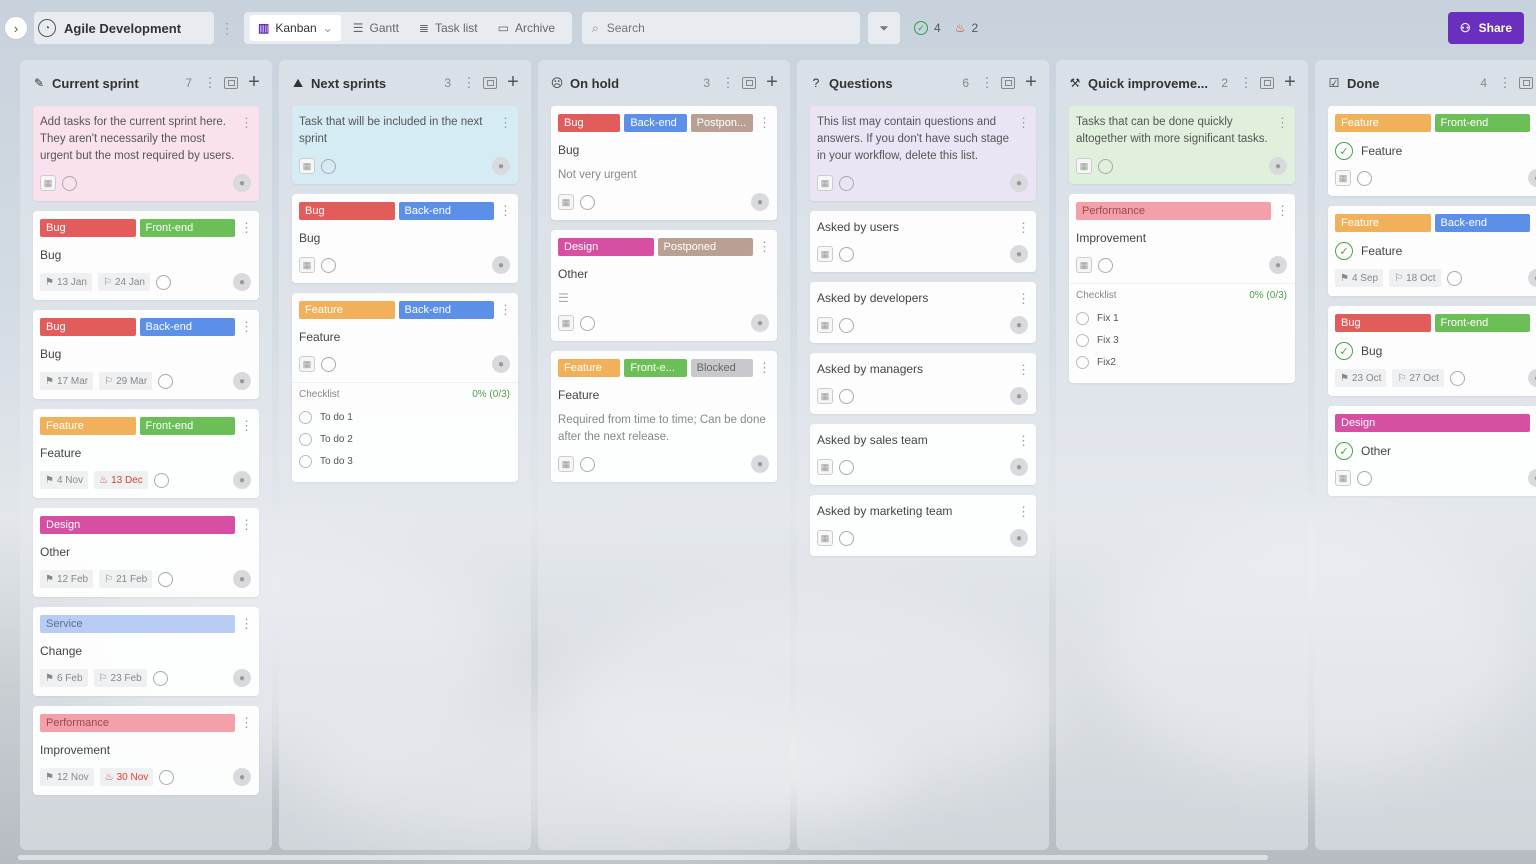 The image size is (1536, 864). I want to click on chevron-down-icon: ⌄, so click(328, 28).